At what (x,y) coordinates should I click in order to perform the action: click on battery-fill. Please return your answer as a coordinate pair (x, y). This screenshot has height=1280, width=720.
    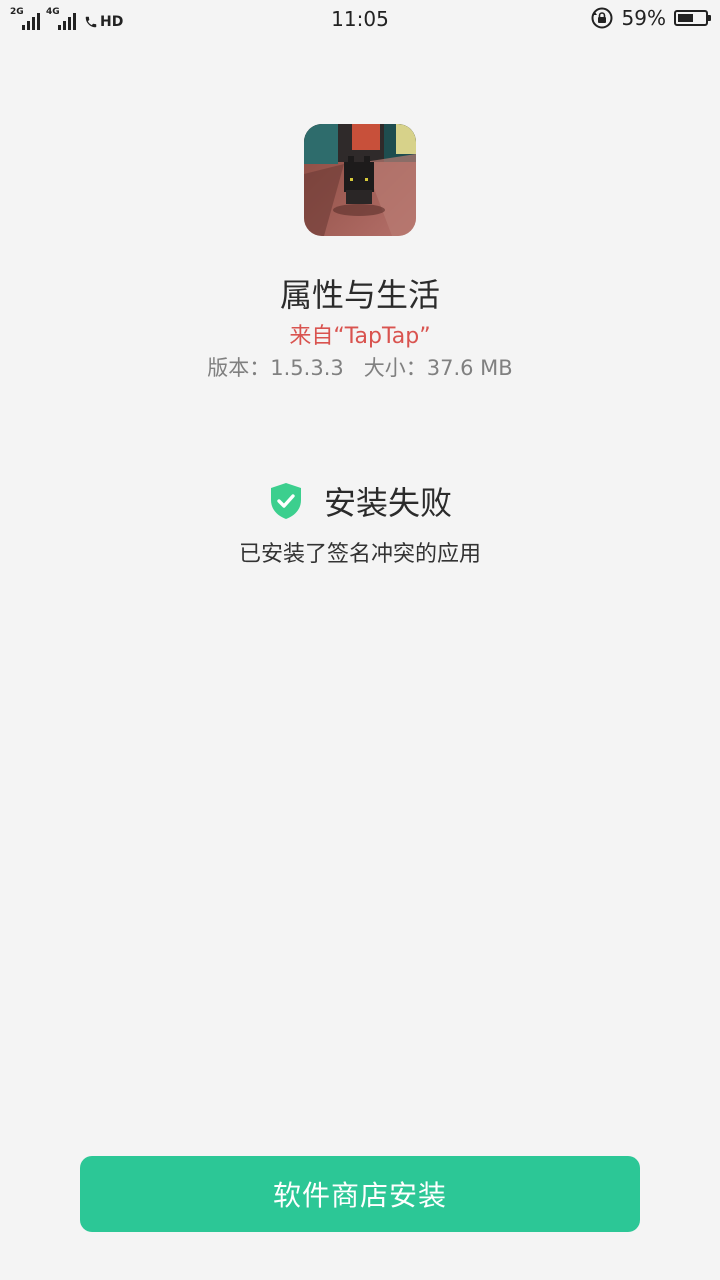
    Looking at the image, I should click on (685, 18).